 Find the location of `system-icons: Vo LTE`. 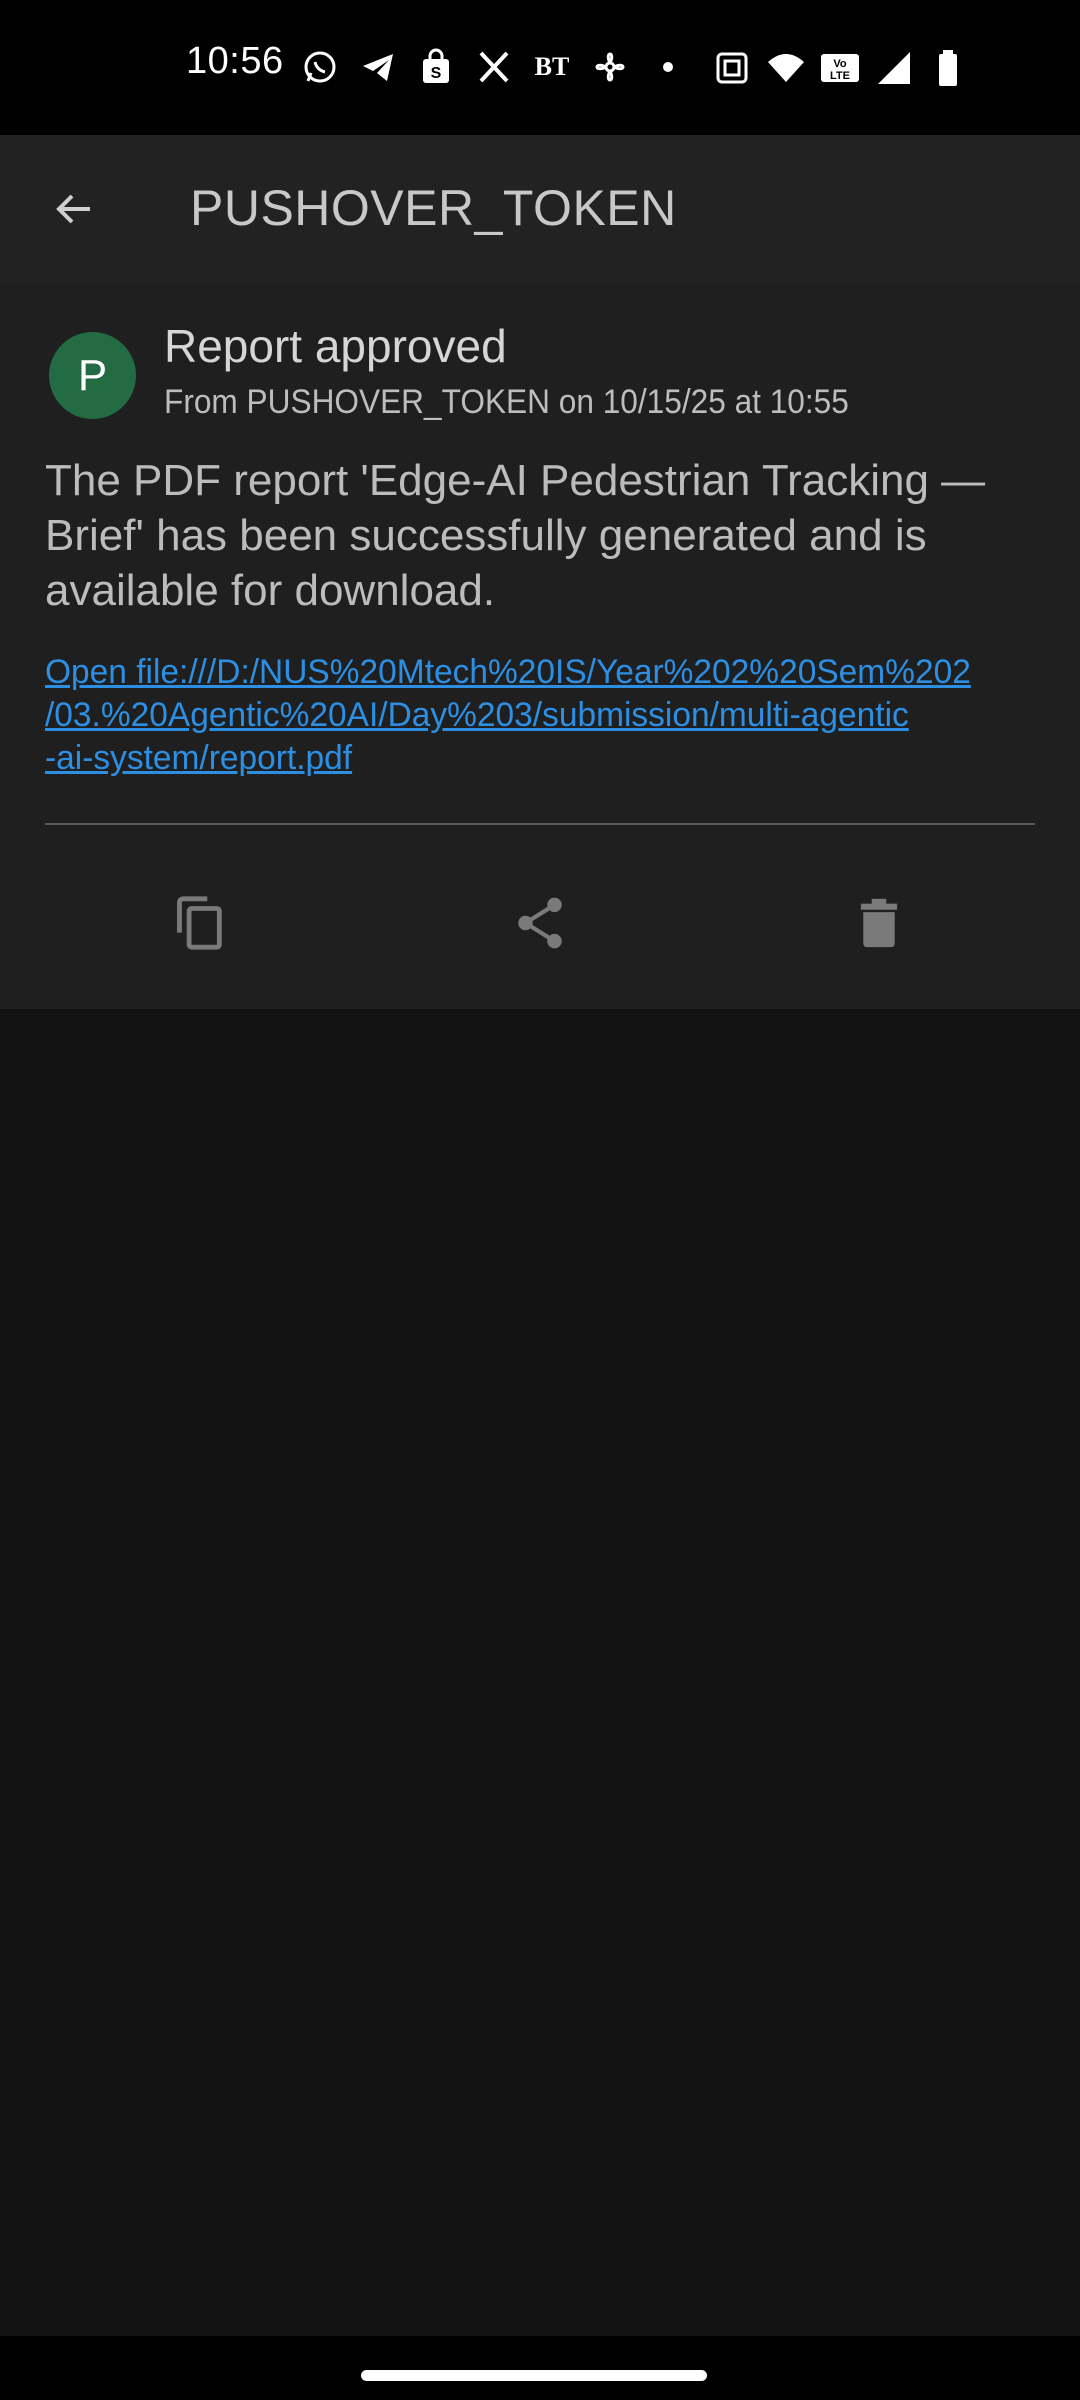

system-icons: Vo LTE is located at coordinates (847, 68).